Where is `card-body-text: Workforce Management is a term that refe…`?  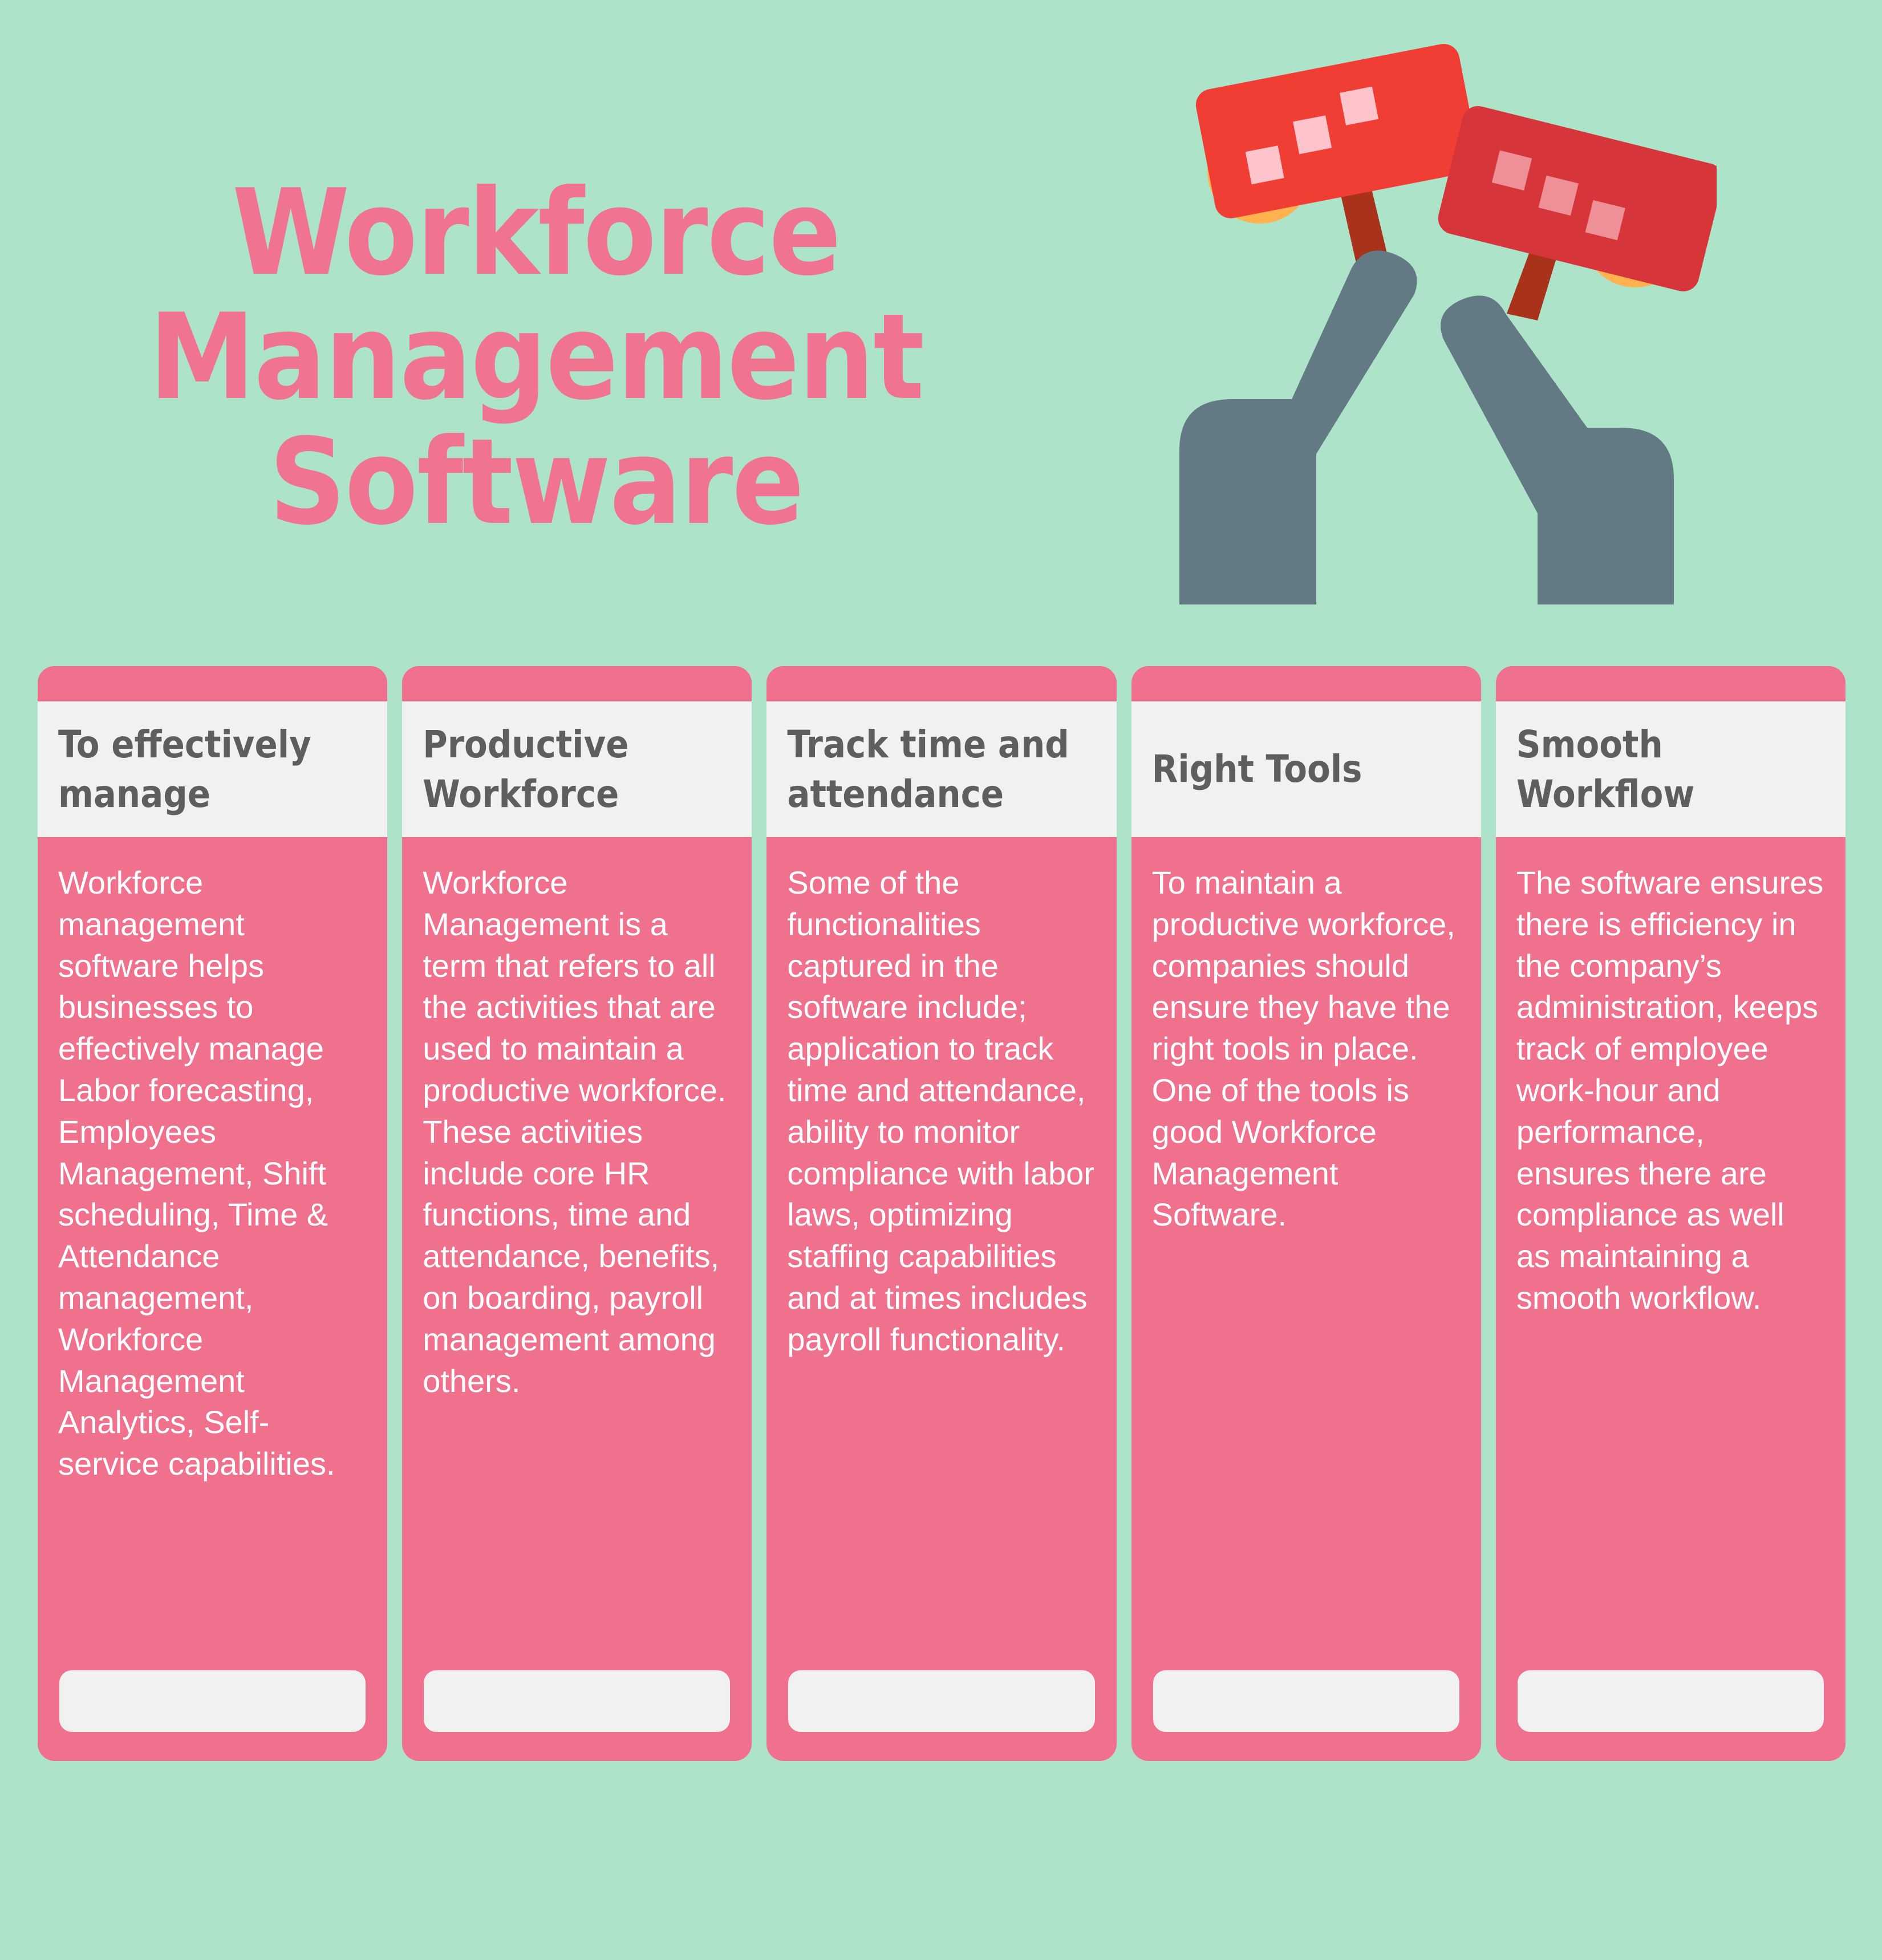 card-body-text: Workforce Management is a term that refe… is located at coordinates (575, 1132).